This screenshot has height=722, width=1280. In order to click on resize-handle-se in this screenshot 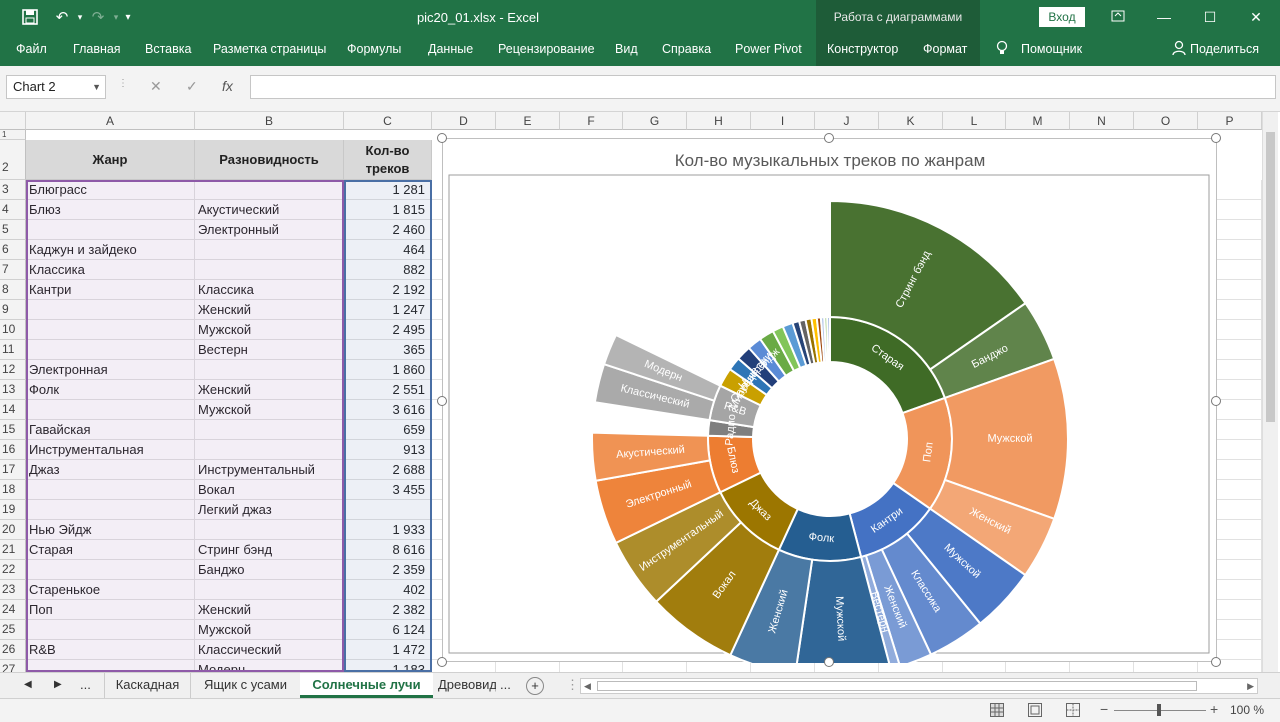, I will do `click(1216, 662)`.